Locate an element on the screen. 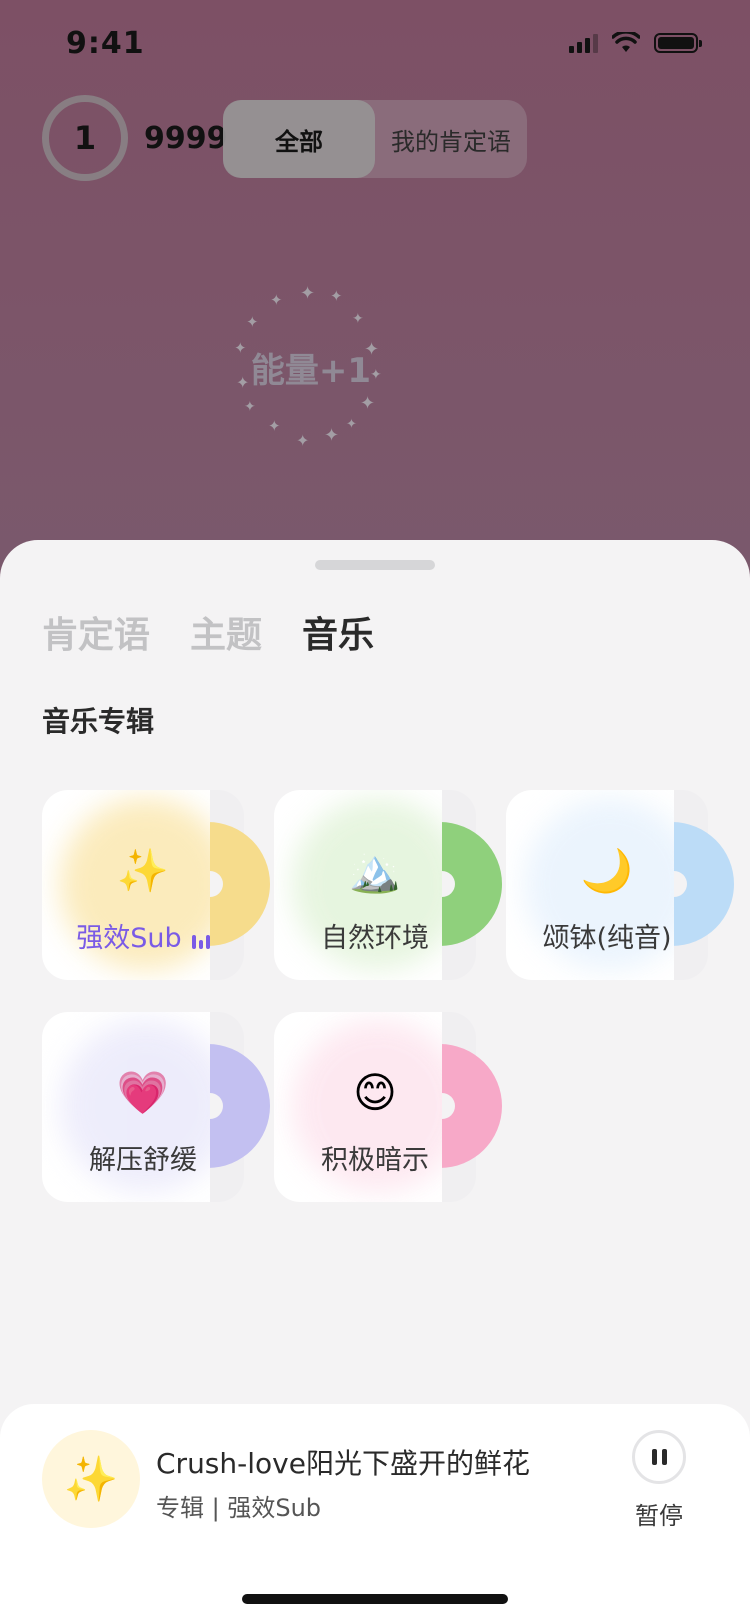  album-title: 颂钵(纯音) is located at coordinates (607, 938).